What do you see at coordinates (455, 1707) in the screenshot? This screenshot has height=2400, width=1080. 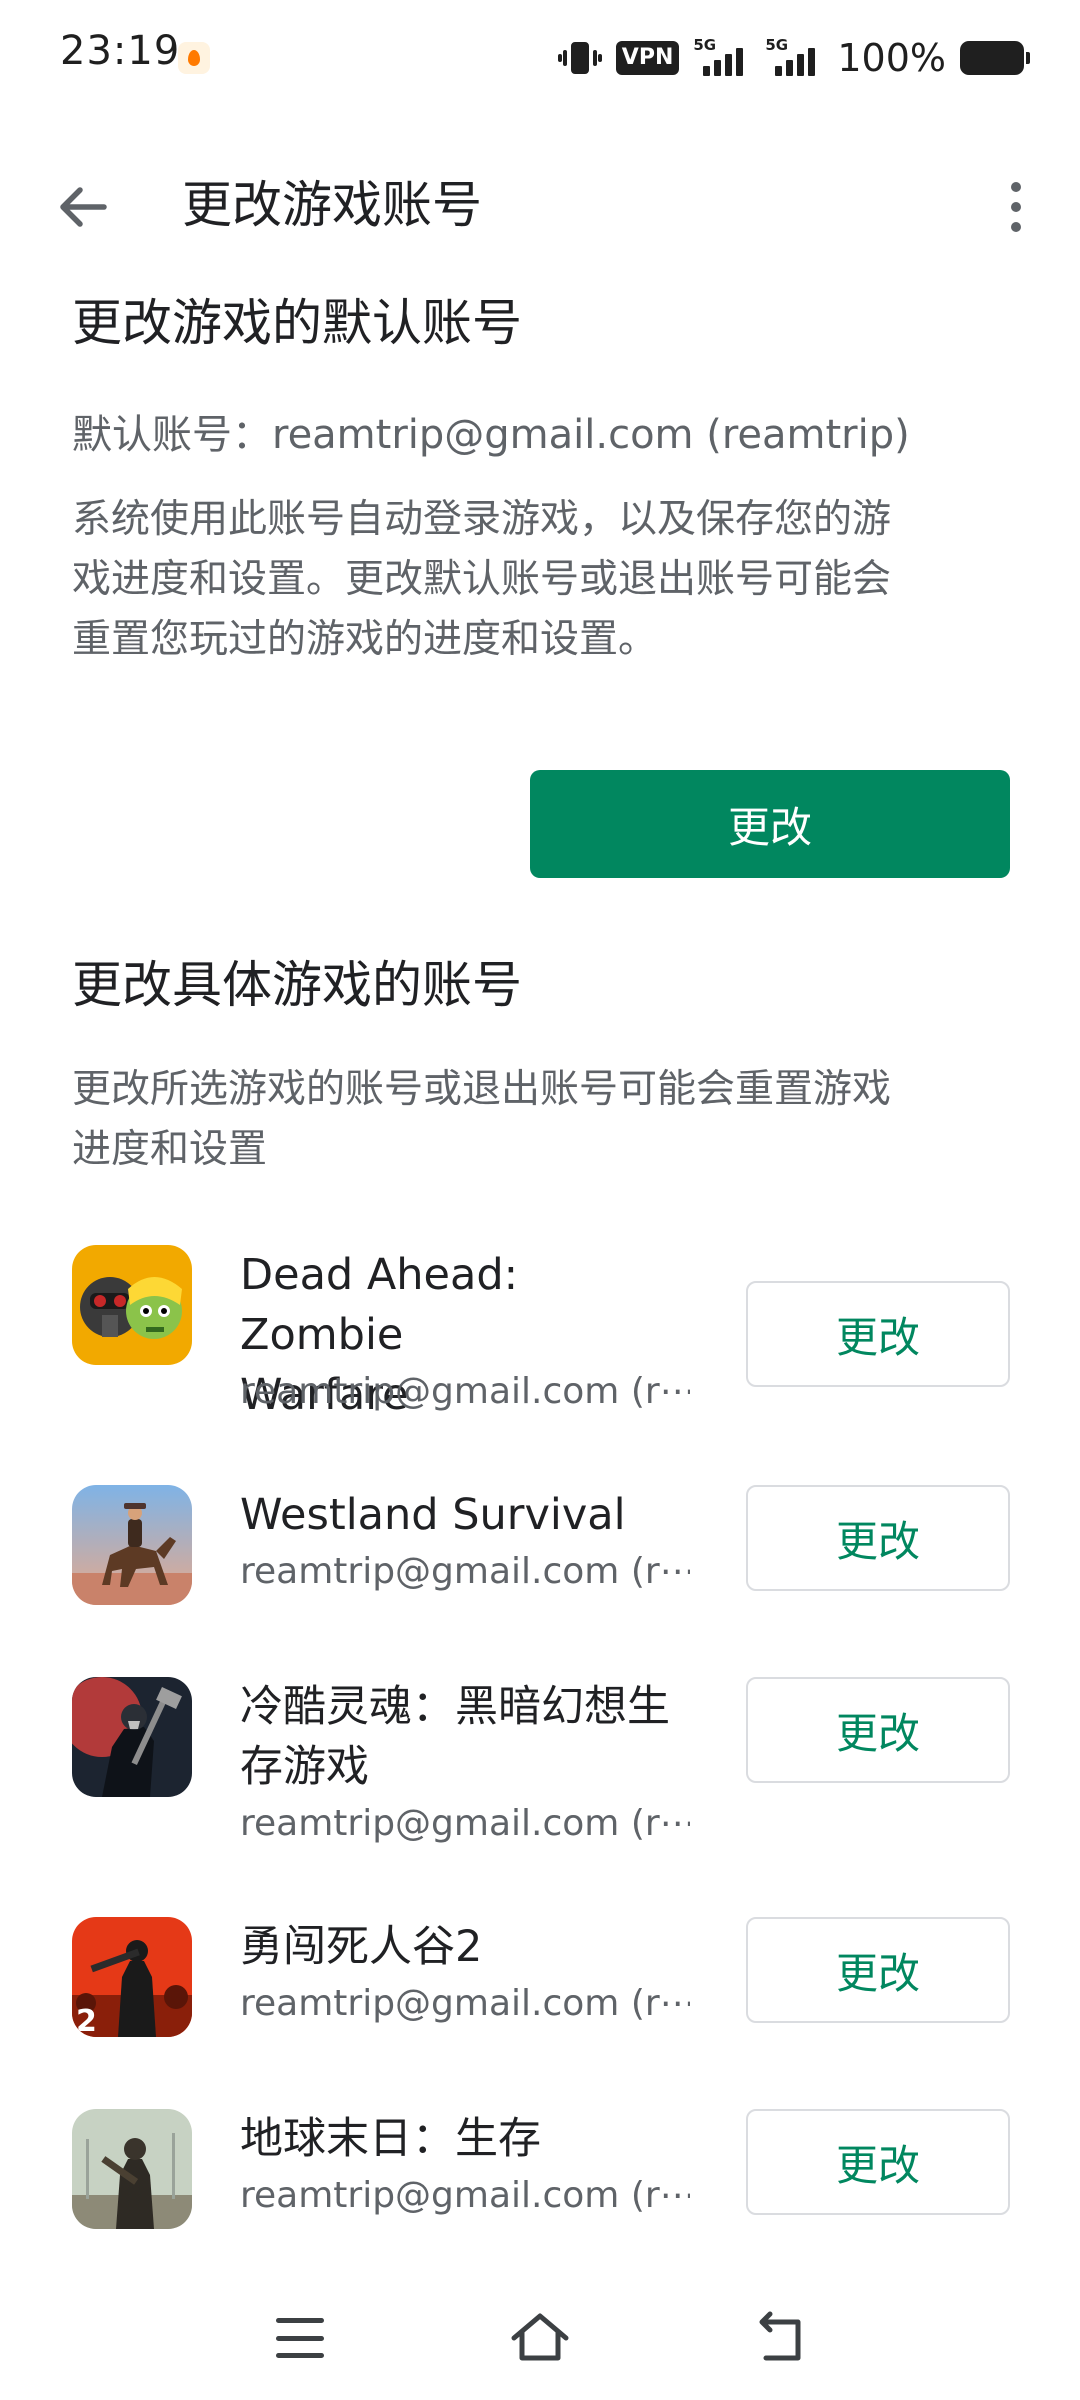 I see `game-name-line: 冷酷灵魂：黑暗幻想生` at bounding box center [455, 1707].